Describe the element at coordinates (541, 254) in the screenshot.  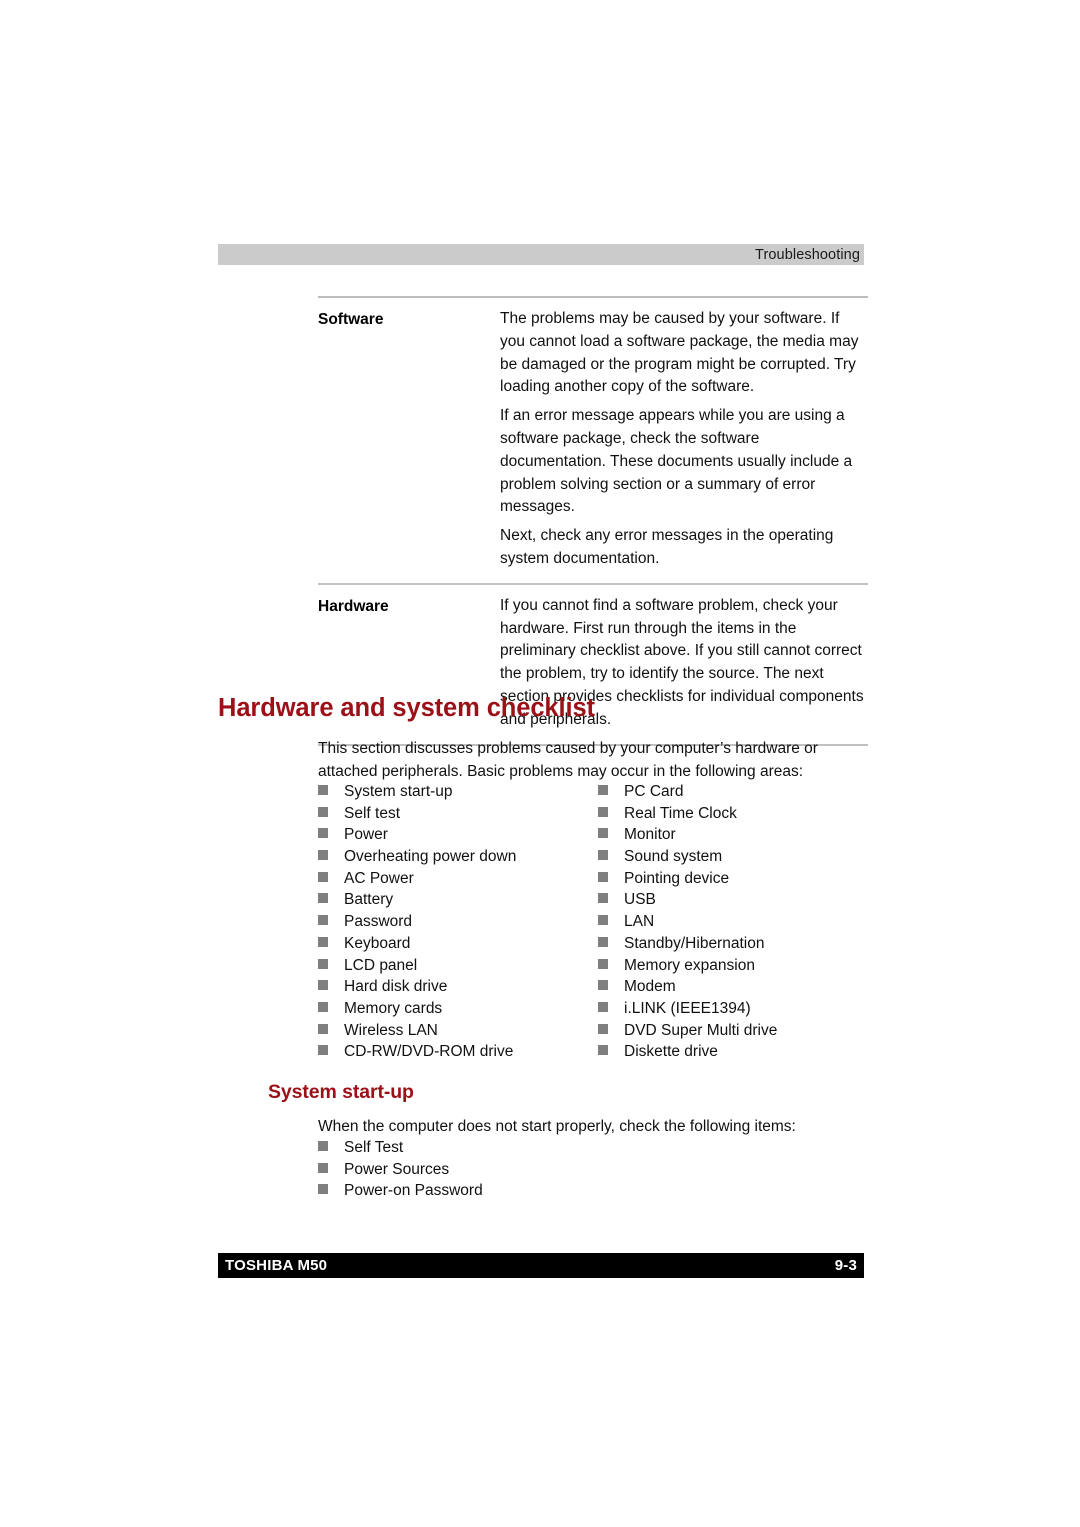
I see `running-header-bar: Troubleshooting` at that location.